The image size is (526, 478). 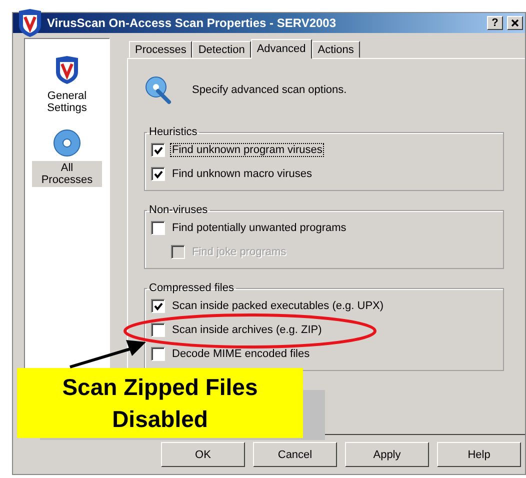 I want to click on close-button, so click(x=515, y=23).